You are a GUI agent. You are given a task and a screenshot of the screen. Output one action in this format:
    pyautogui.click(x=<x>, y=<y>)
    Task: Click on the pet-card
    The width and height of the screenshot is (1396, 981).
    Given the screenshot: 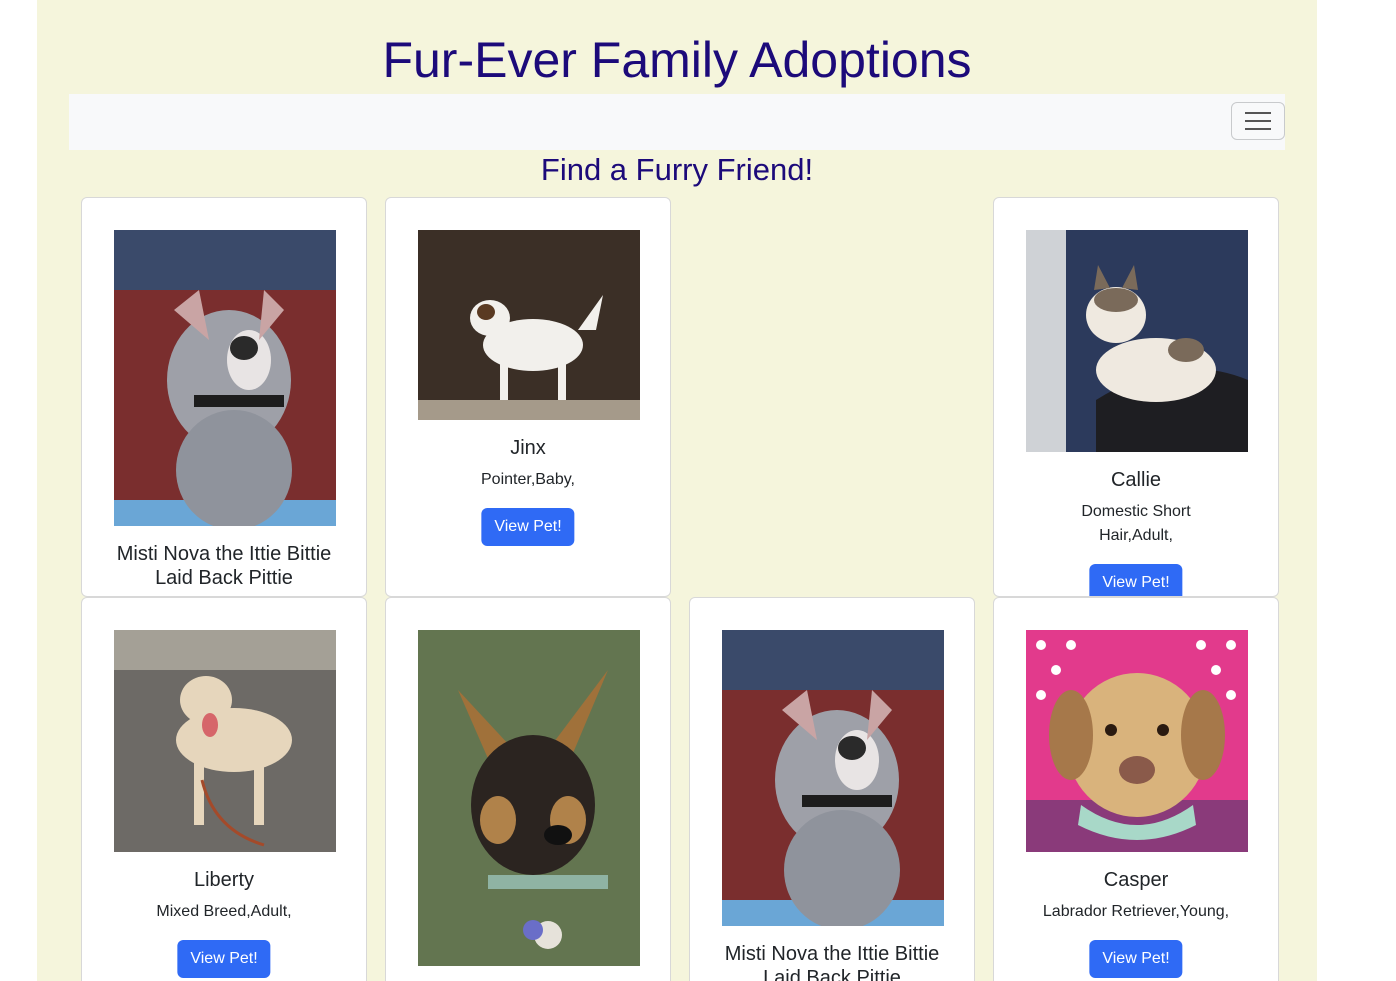 What is the action you would take?
    pyautogui.click(x=528, y=789)
    